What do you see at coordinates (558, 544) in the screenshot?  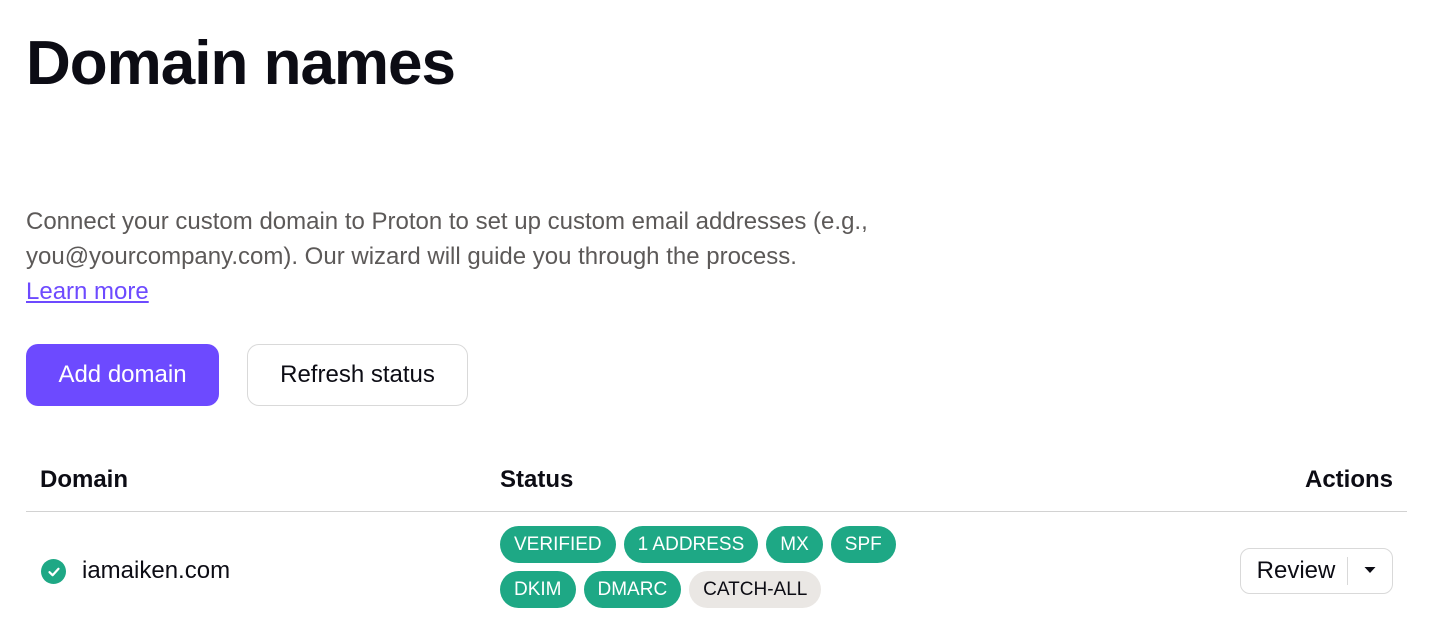 I see `status-badge-verified: VERIFIED` at bounding box center [558, 544].